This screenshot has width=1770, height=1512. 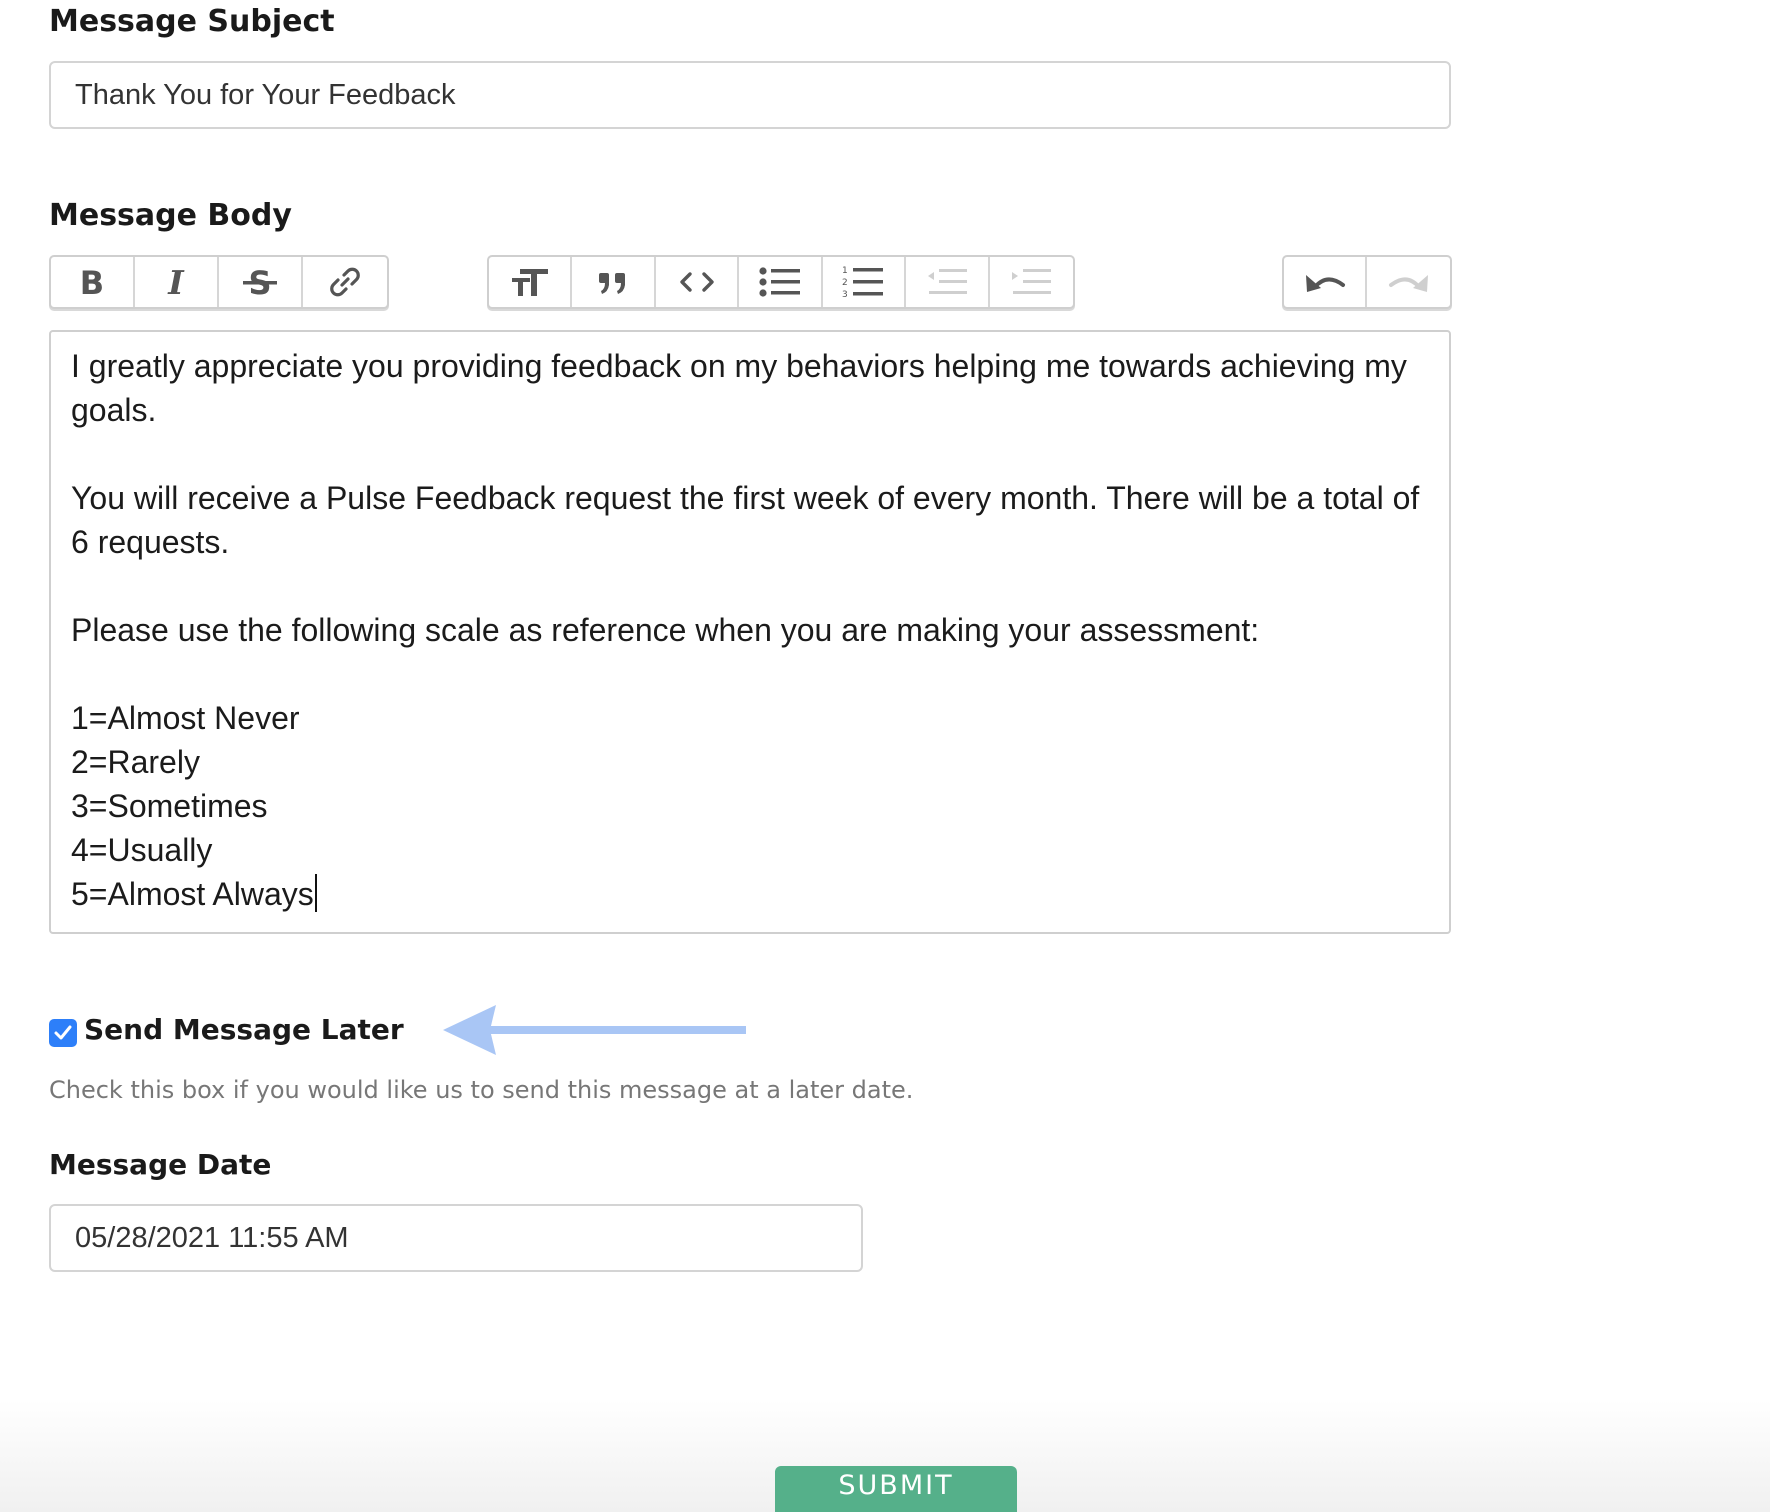 I want to click on redo-icon, so click(x=1408, y=283).